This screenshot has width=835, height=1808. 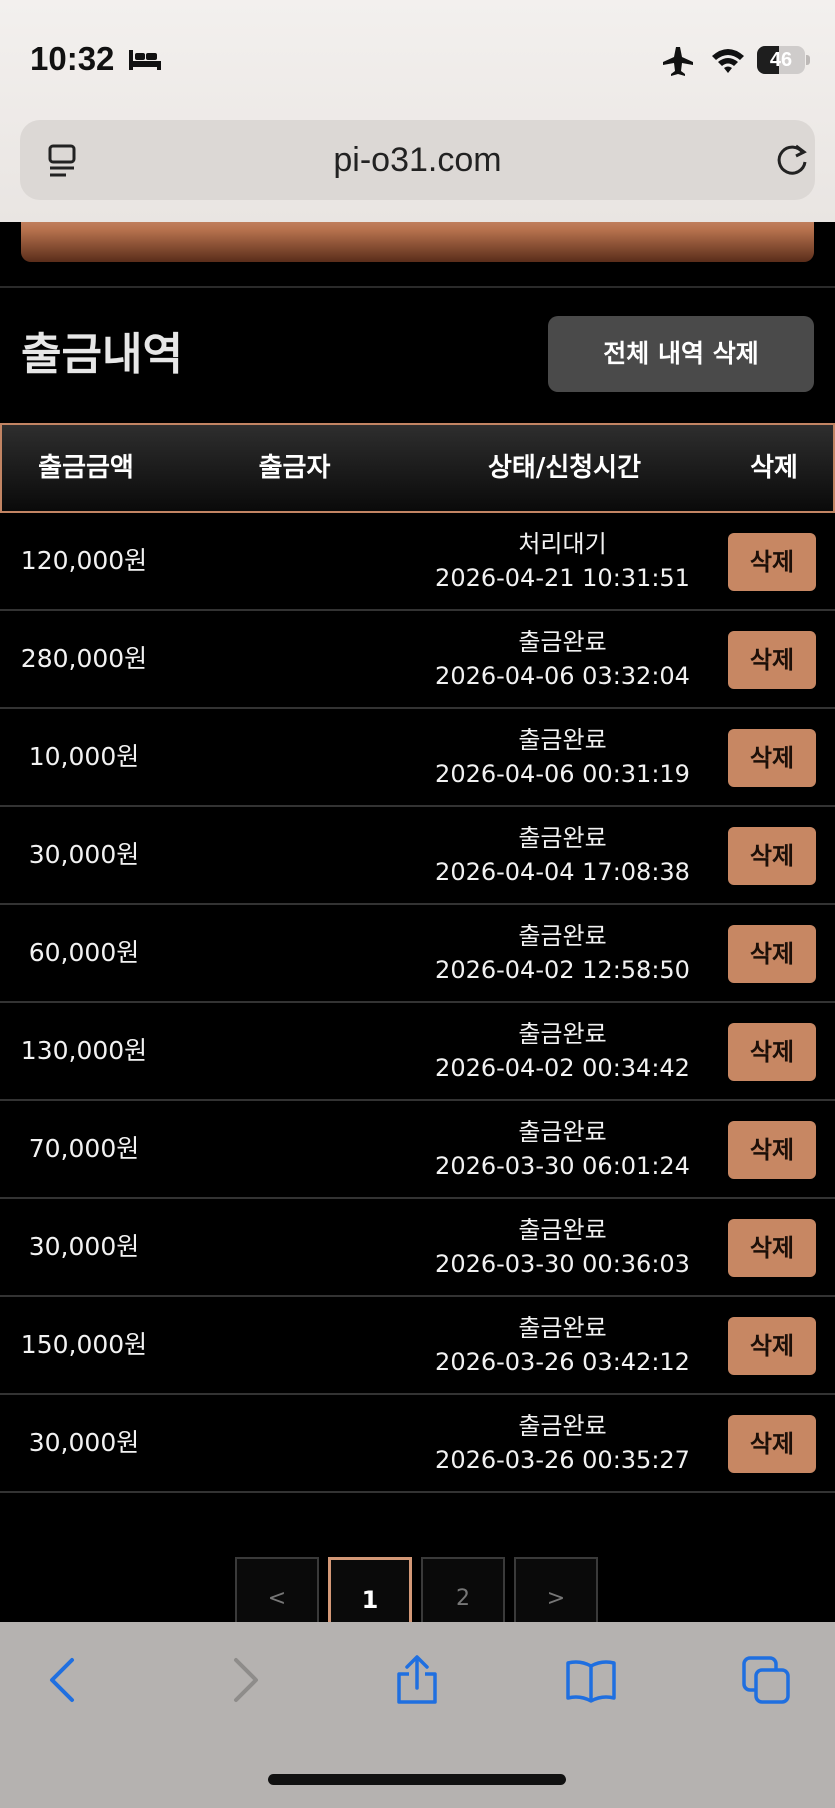 I want to click on section-divider, so click(x=417, y=287).